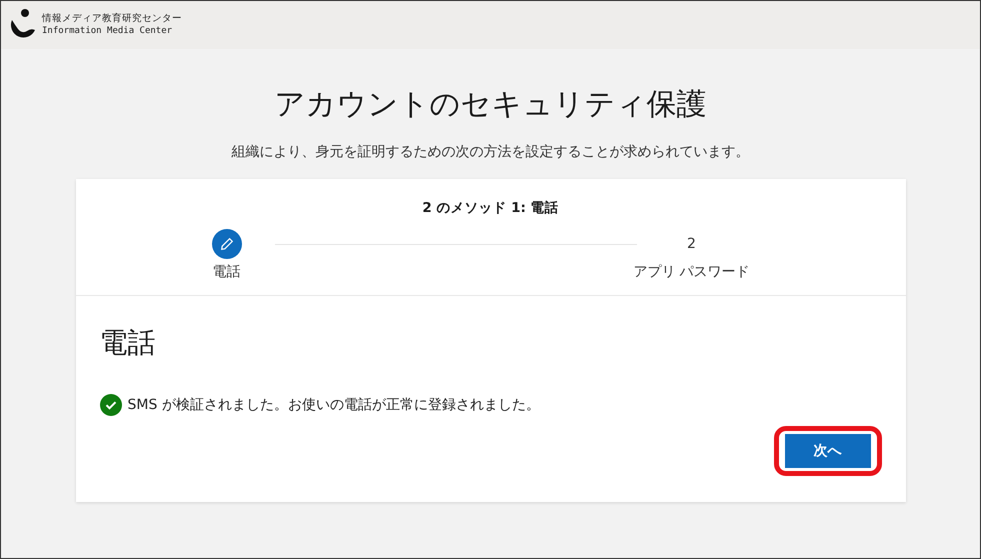 The width and height of the screenshot is (981, 559). Describe the element at coordinates (108, 31) in the screenshot. I see `org-name-english: Information Media Center` at that location.